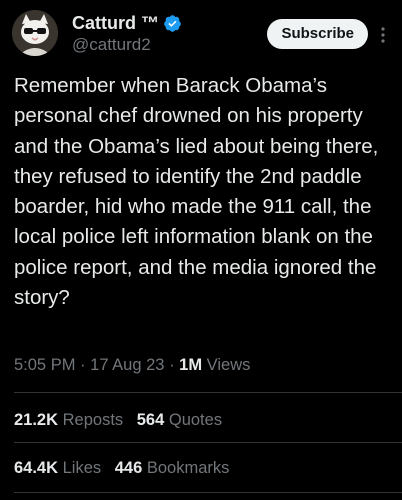 This screenshot has width=402, height=500. What do you see at coordinates (201, 38) in the screenshot?
I see `tweet-header: Catturd ™ @catturd2 Subscribe` at bounding box center [201, 38].